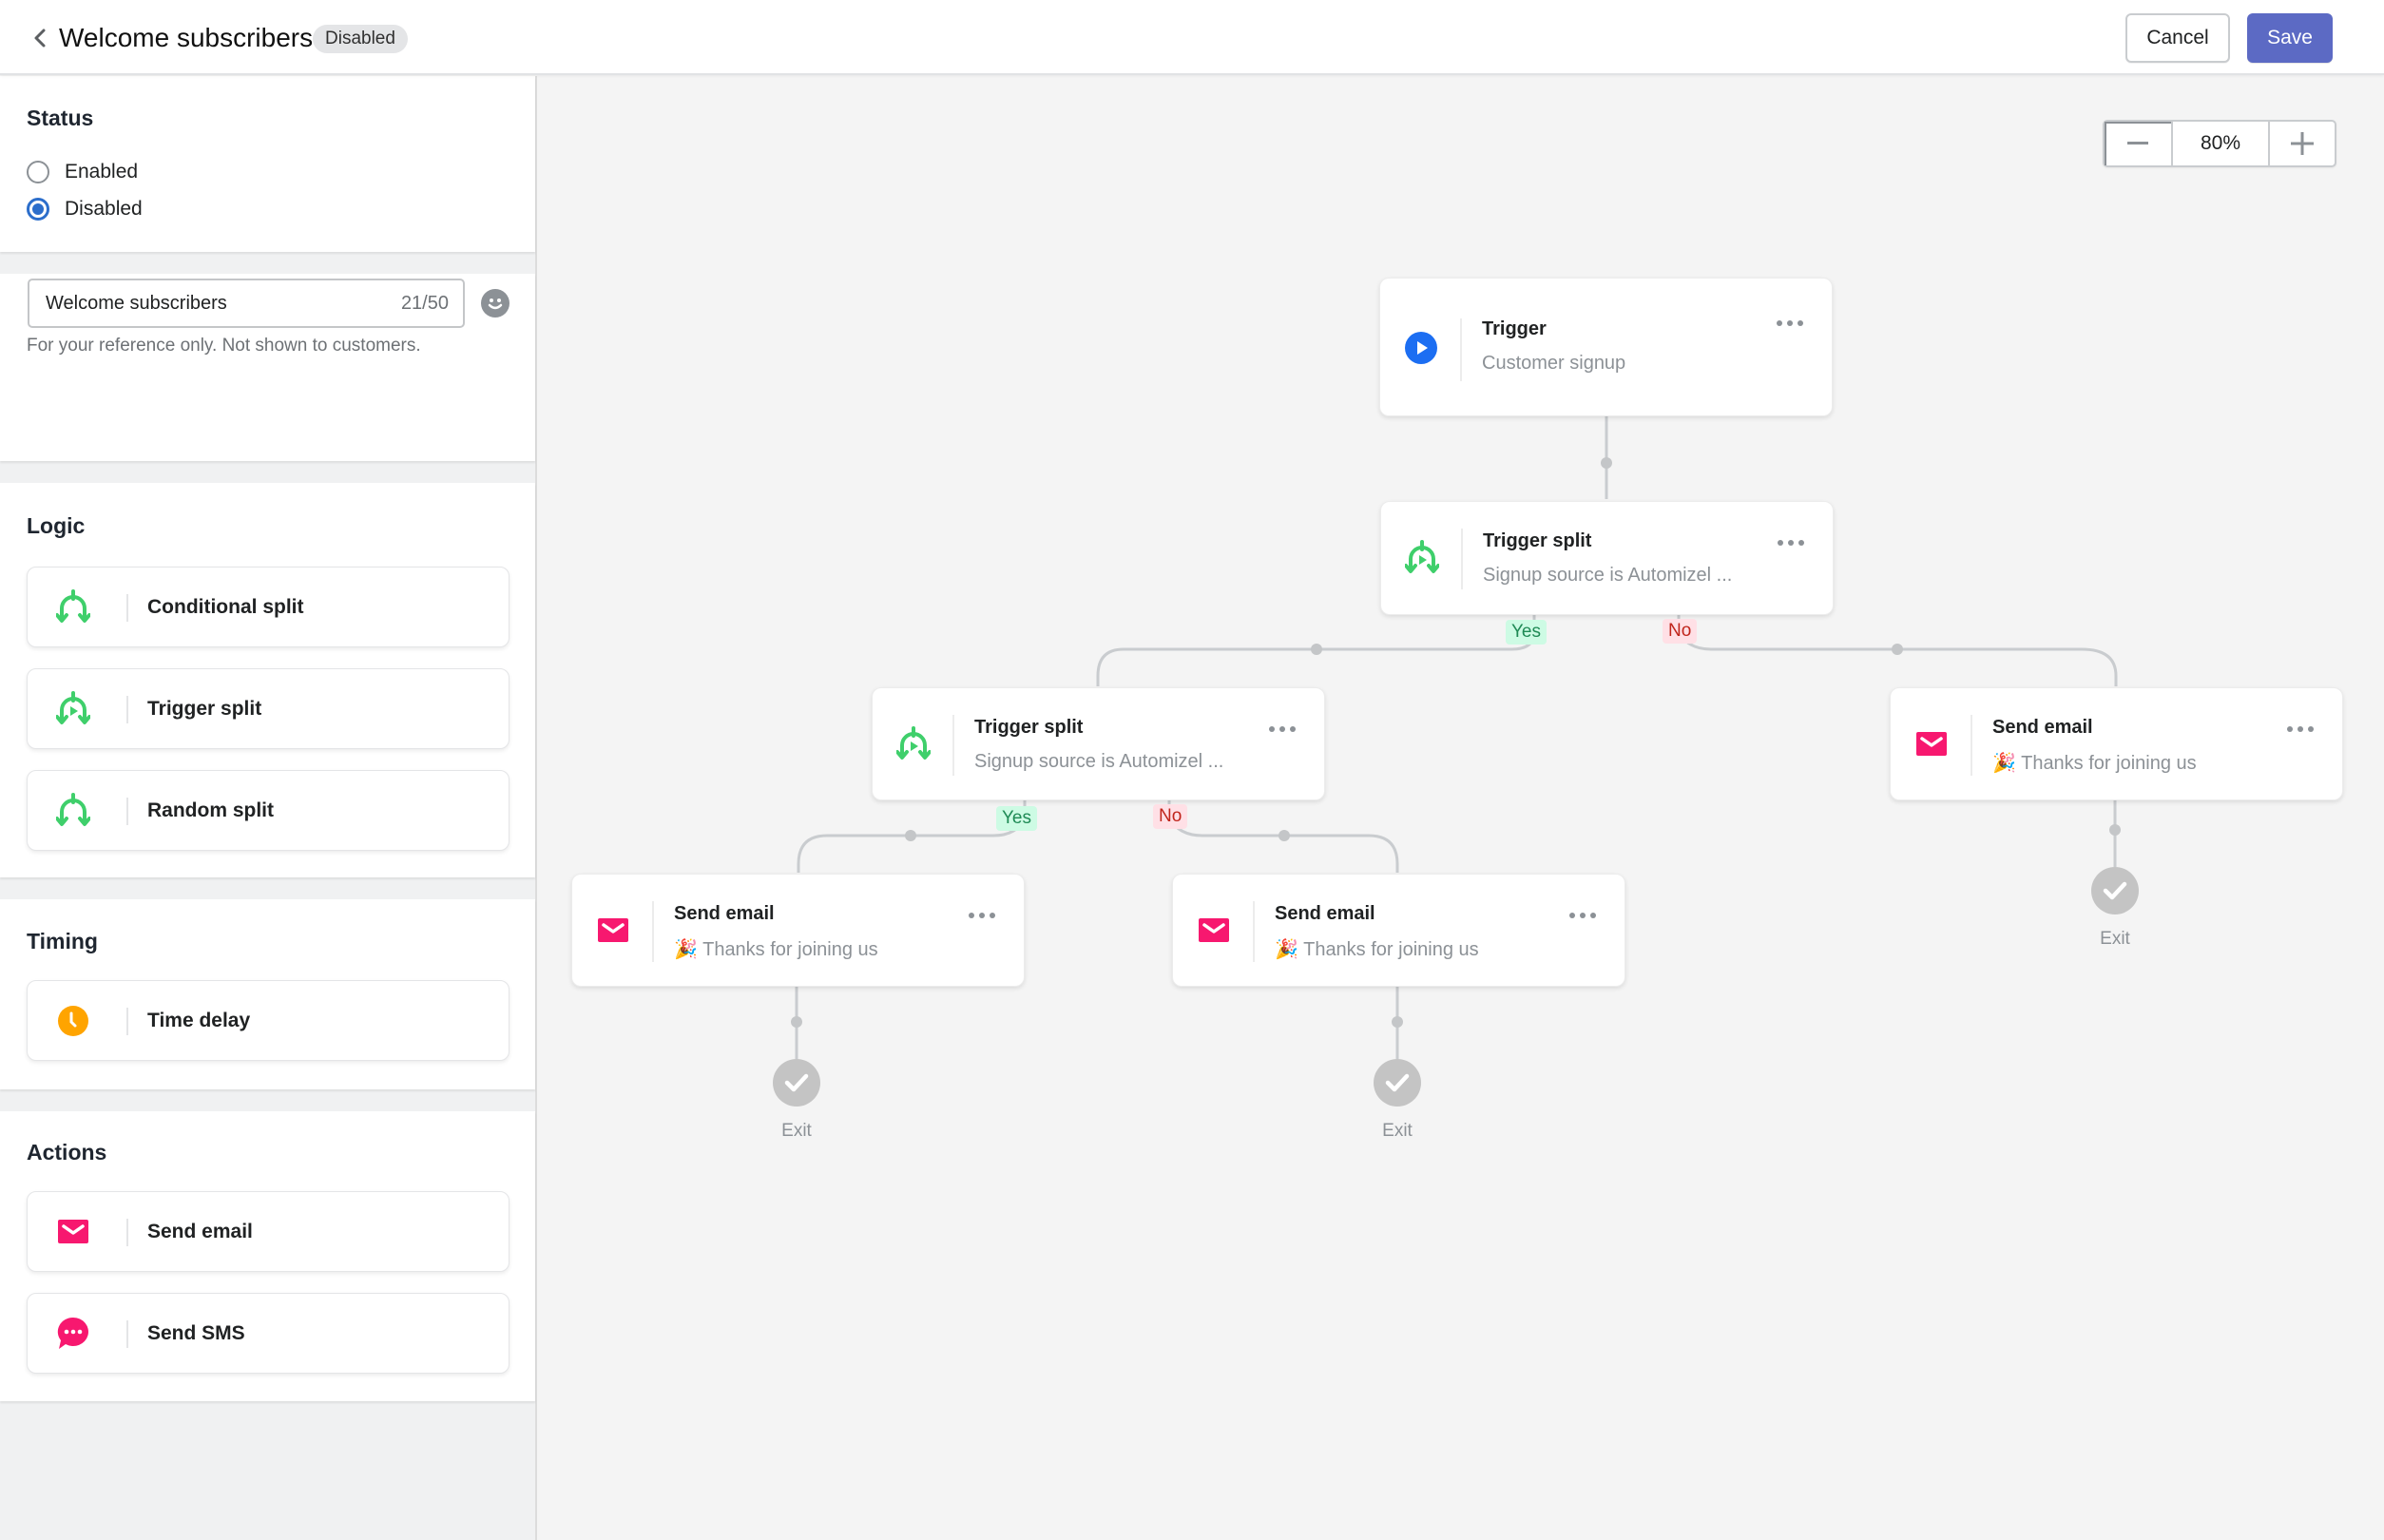 The height and width of the screenshot is (1540, 2384). What do you see at coordinates (67, 1152) in the screenshot?
I see `actions-title: Actions` at bounding box center [67, 1152].